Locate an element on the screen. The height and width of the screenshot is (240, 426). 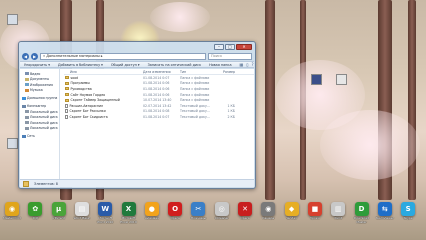
taskbar-app-icon: ▥ Paint is located at coordinates (338, 219).